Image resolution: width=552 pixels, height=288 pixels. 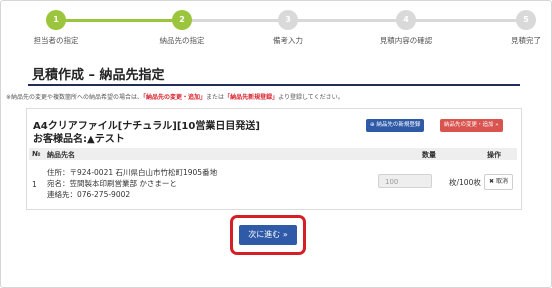 What do you see at coordinates (406, 20) in the screenshot?
I see `step-number: 4` at bounding box center [406, 20].